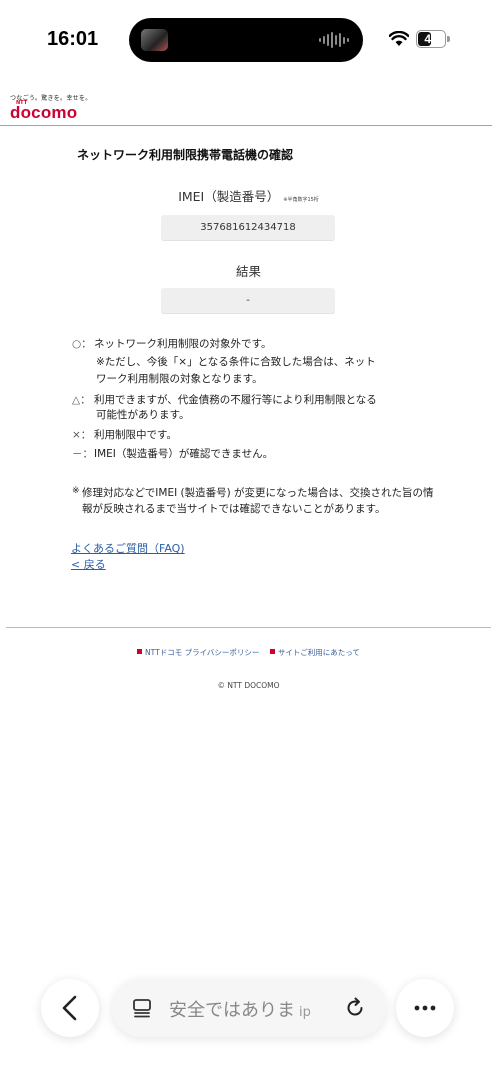 The width and height of the screenshot is (497, 1080). Describe the element at coordinates (143, 415) in the screenshot. I see `legend-triangle-note: 可能性があります。` at that location.